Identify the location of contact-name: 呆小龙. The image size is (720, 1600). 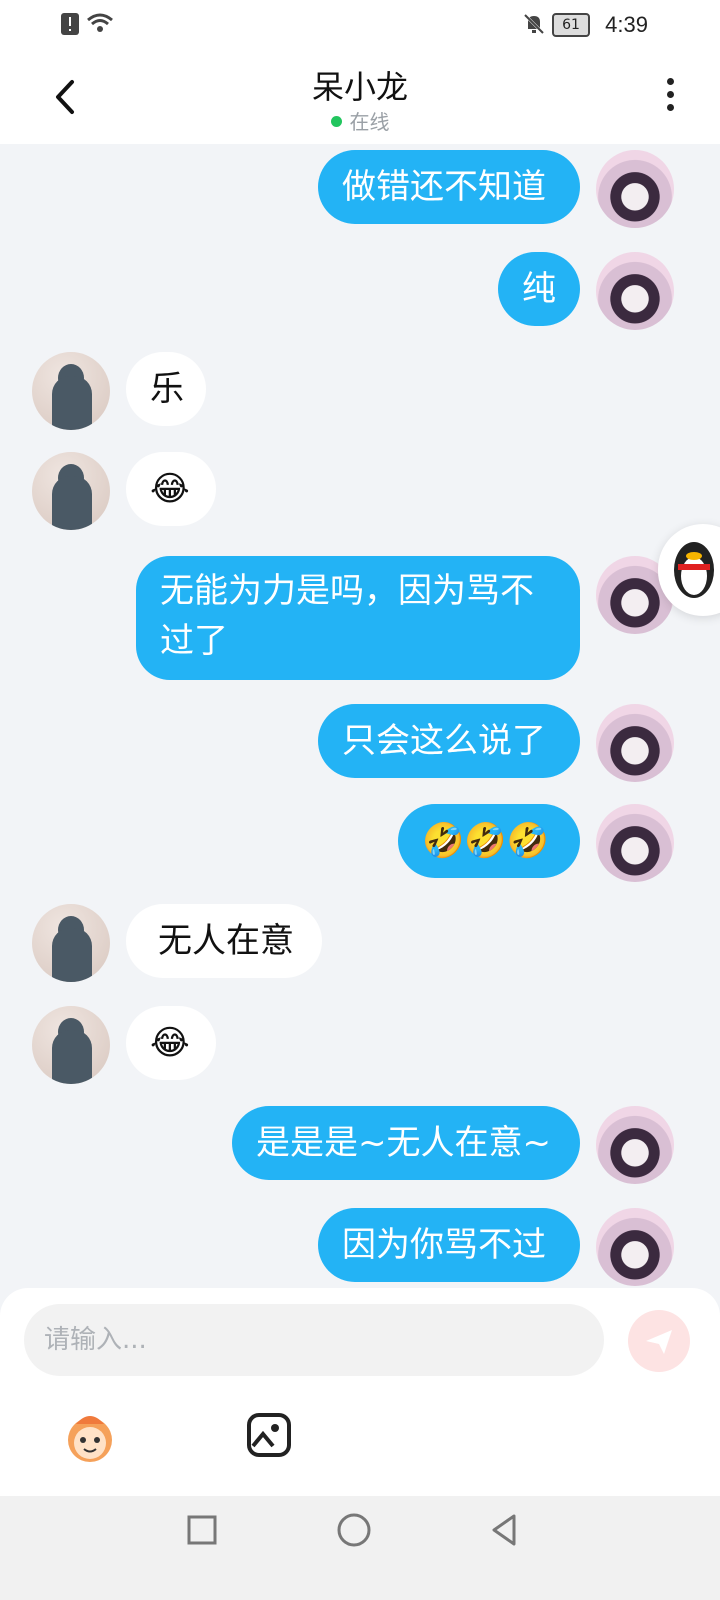
(359, 87).